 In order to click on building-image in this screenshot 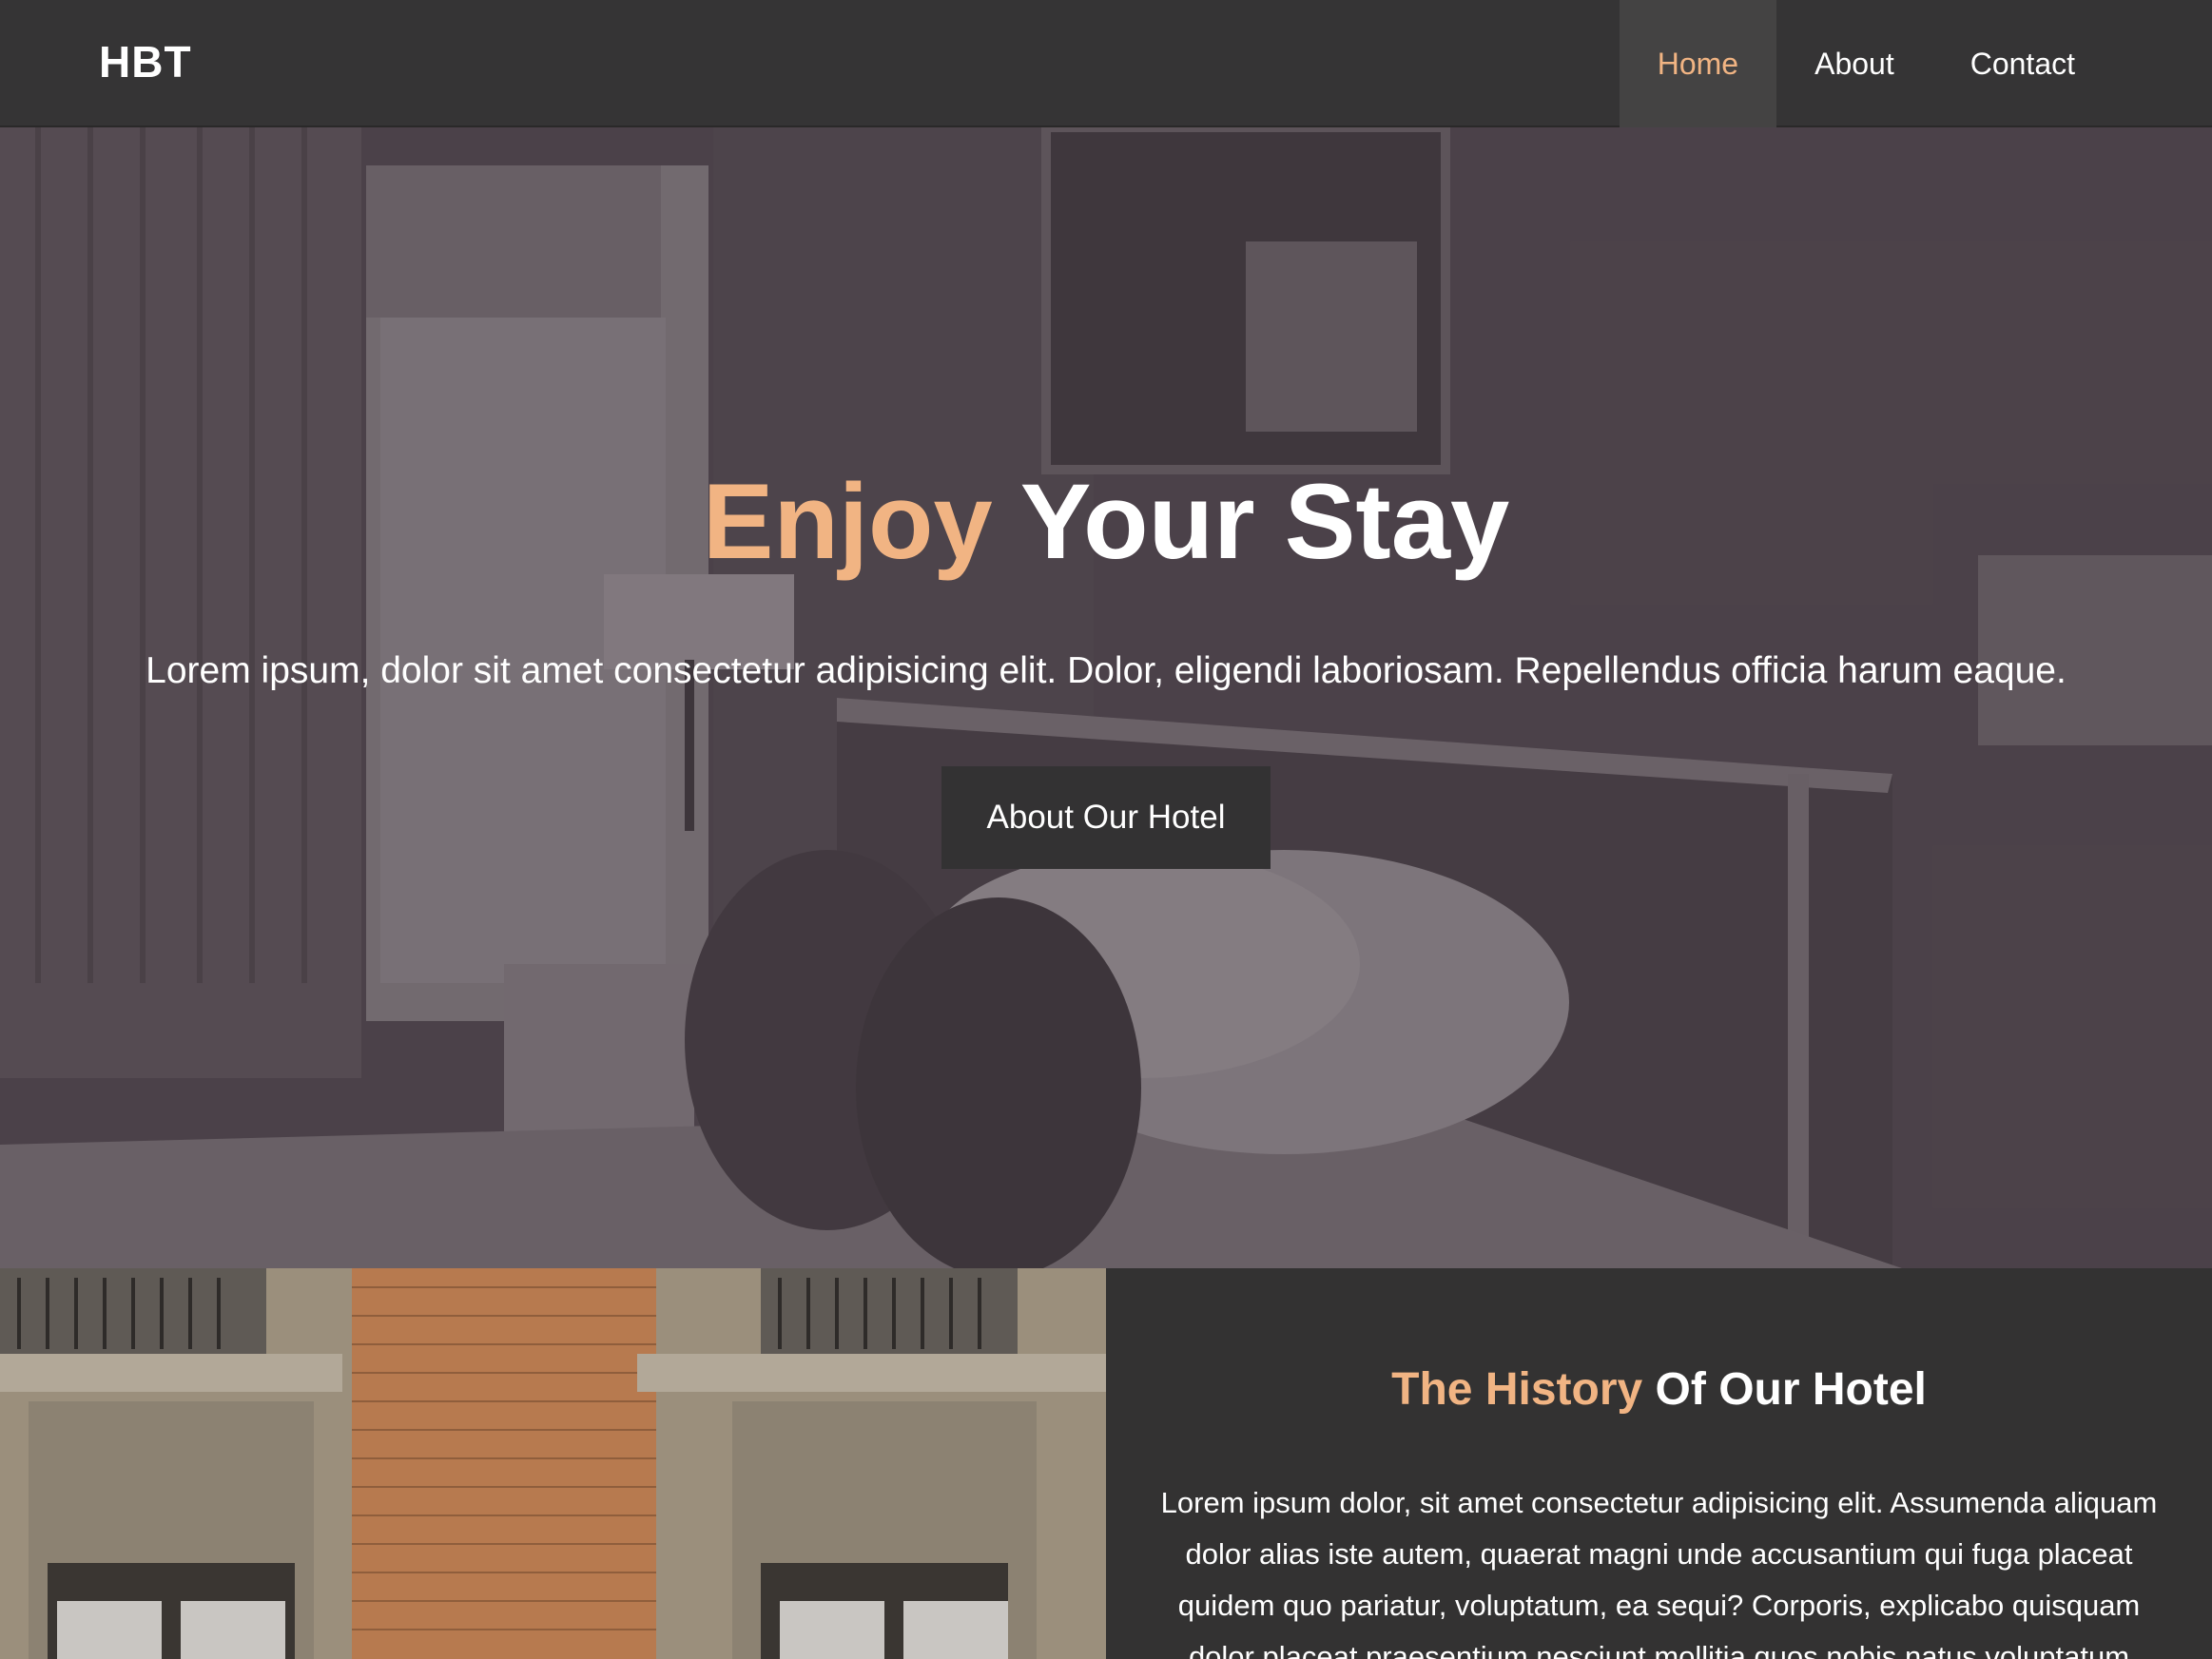, I will do `click(553, 1463)`.